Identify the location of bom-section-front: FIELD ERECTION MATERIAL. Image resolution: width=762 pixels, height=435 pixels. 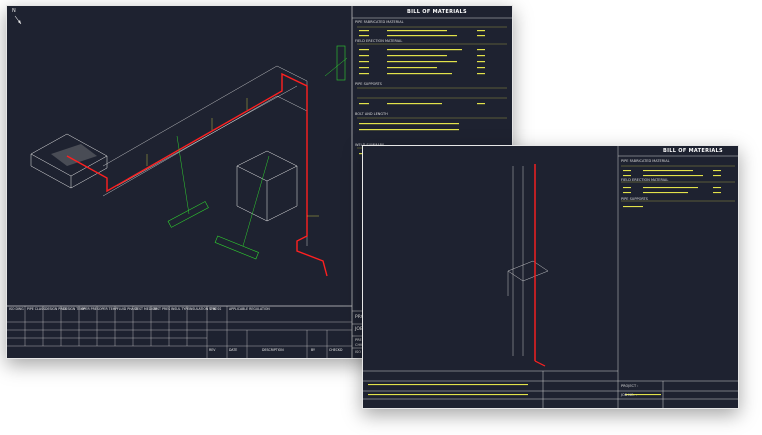
(645, 180).